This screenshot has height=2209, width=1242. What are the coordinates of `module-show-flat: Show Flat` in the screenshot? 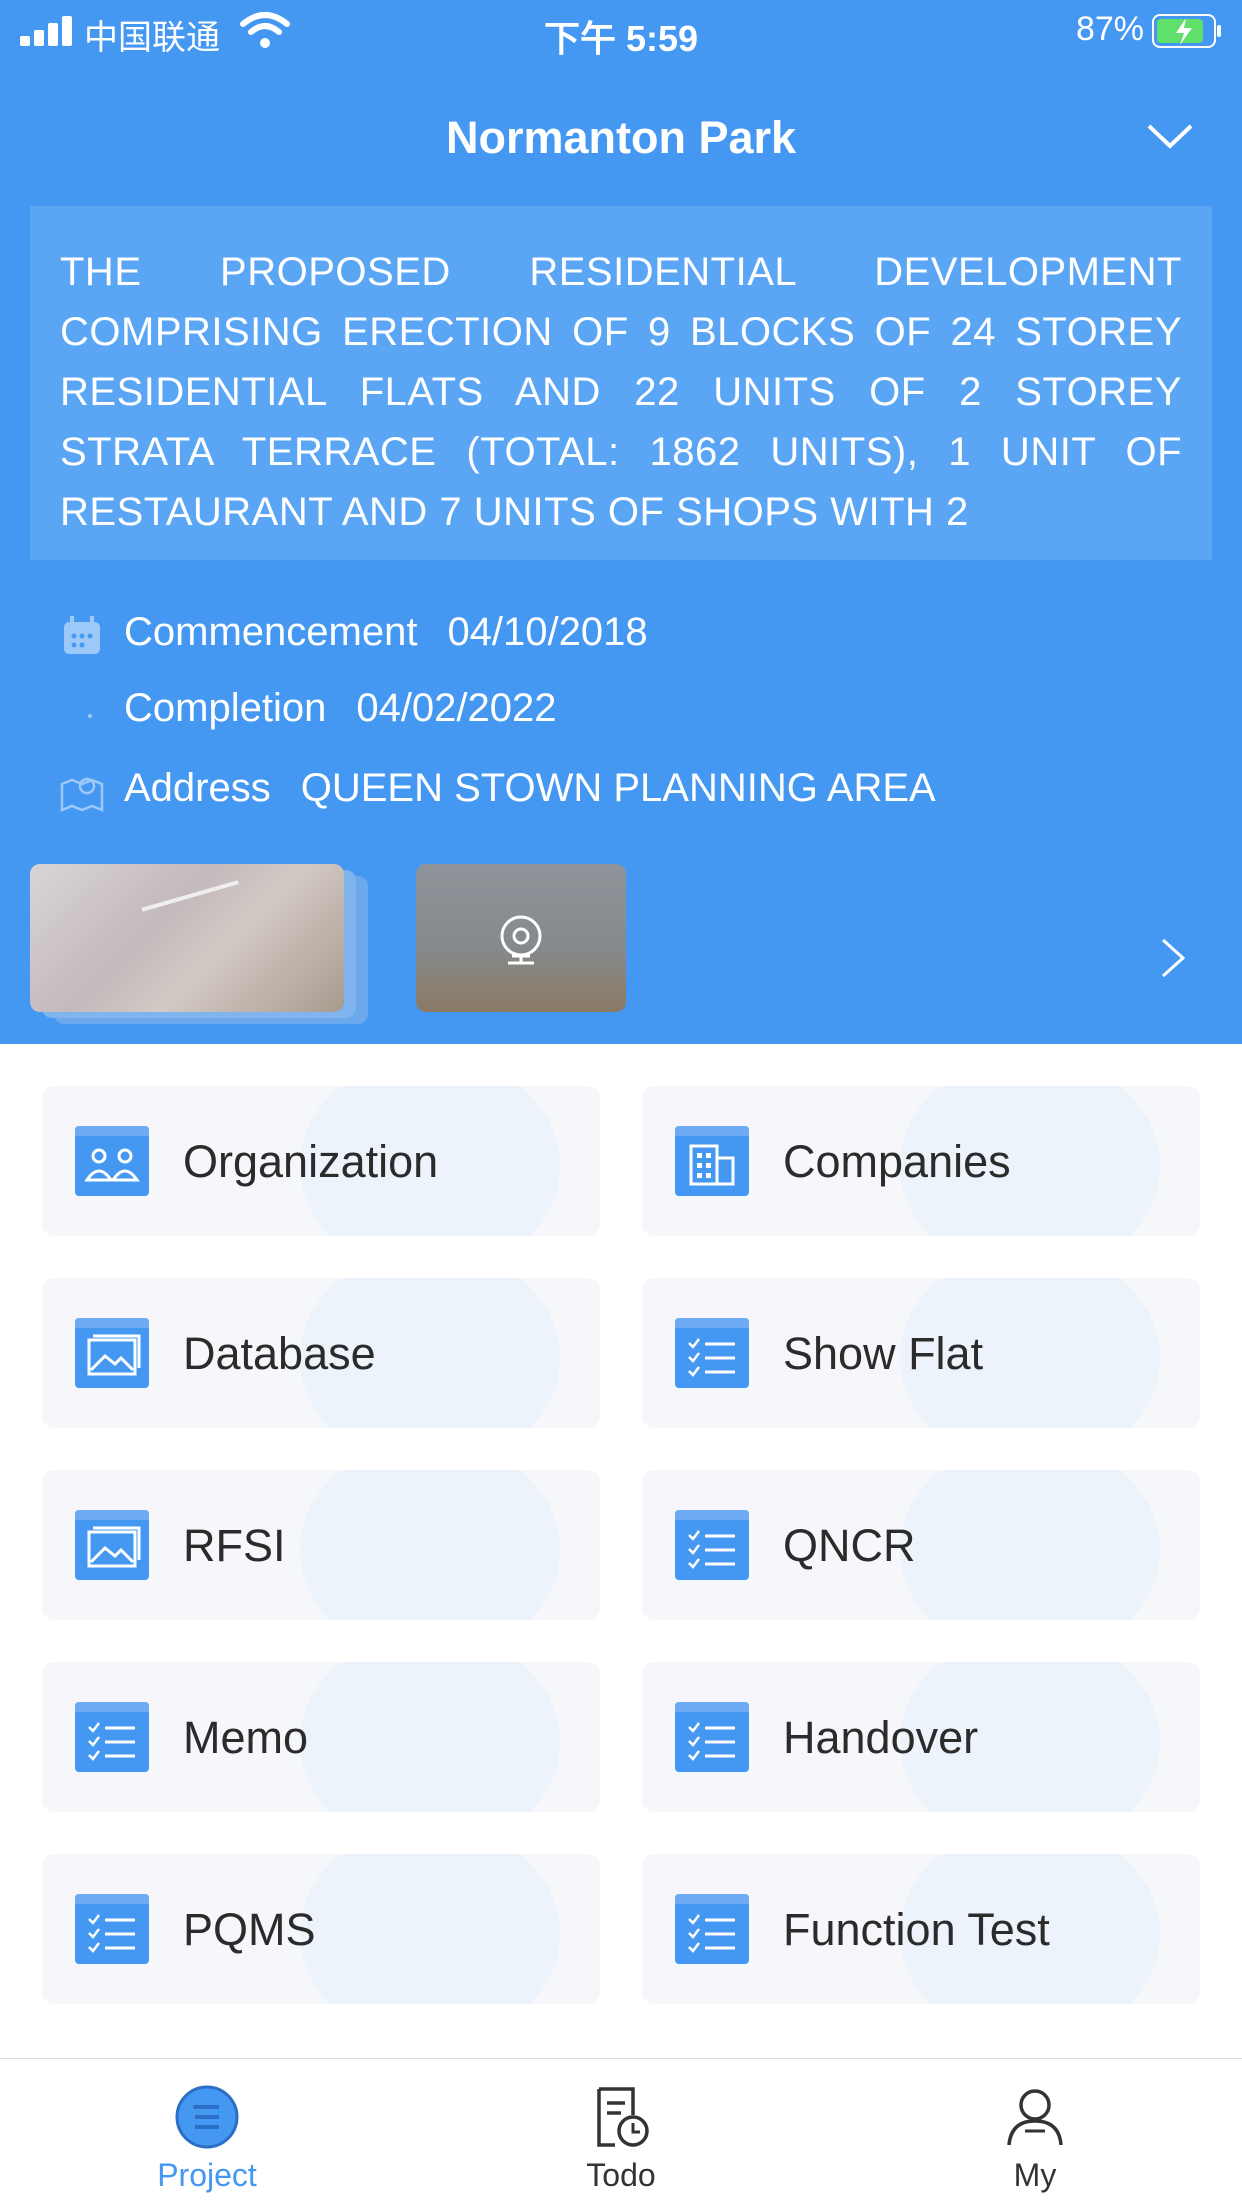 It's located at (921, 1353).